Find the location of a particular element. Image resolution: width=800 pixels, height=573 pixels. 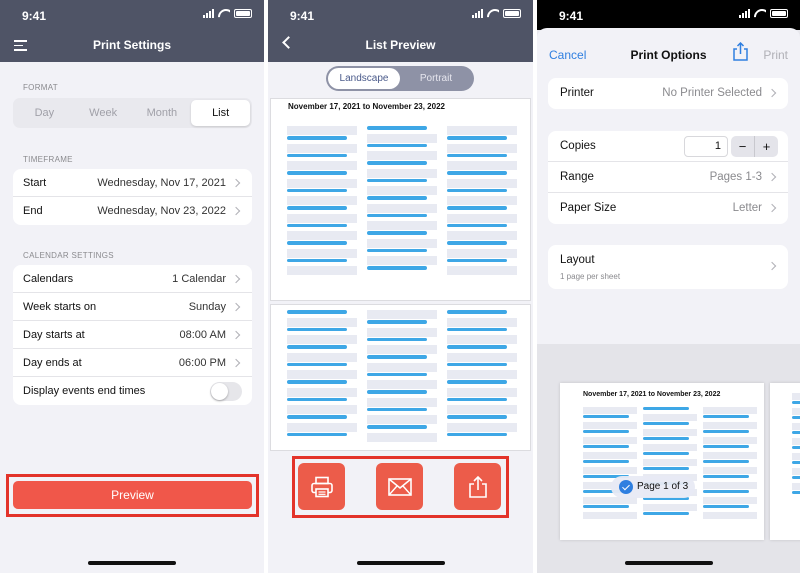

printer-label: Printer is located at coordinates (577, 93).